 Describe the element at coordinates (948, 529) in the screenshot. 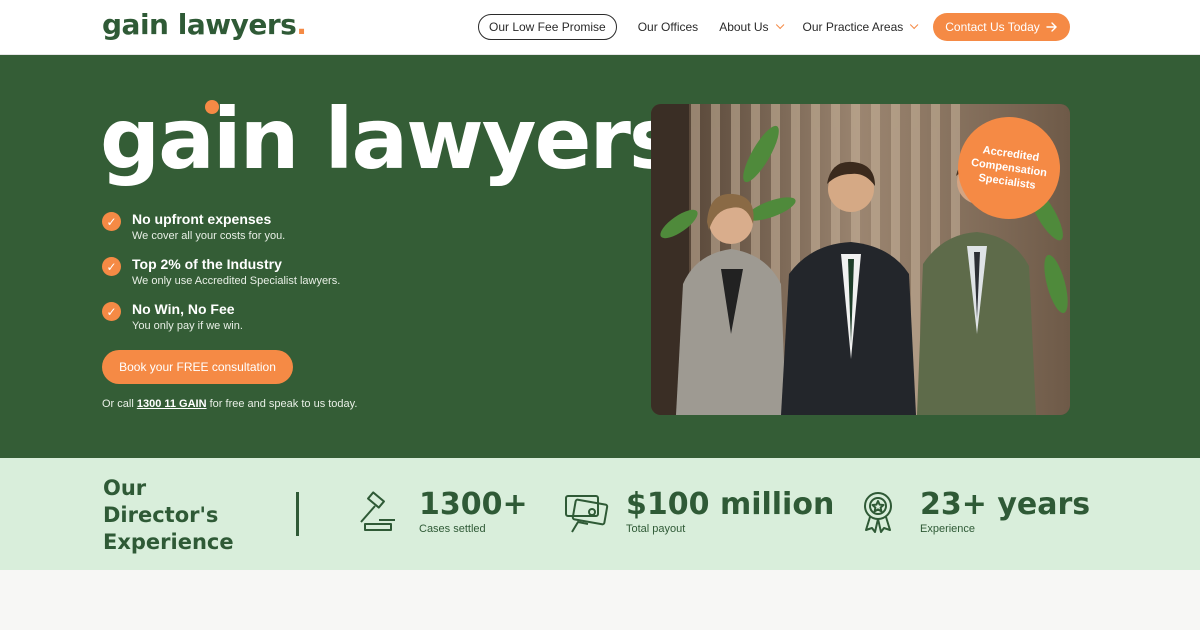

I see `stat-label: Experience` at that location.